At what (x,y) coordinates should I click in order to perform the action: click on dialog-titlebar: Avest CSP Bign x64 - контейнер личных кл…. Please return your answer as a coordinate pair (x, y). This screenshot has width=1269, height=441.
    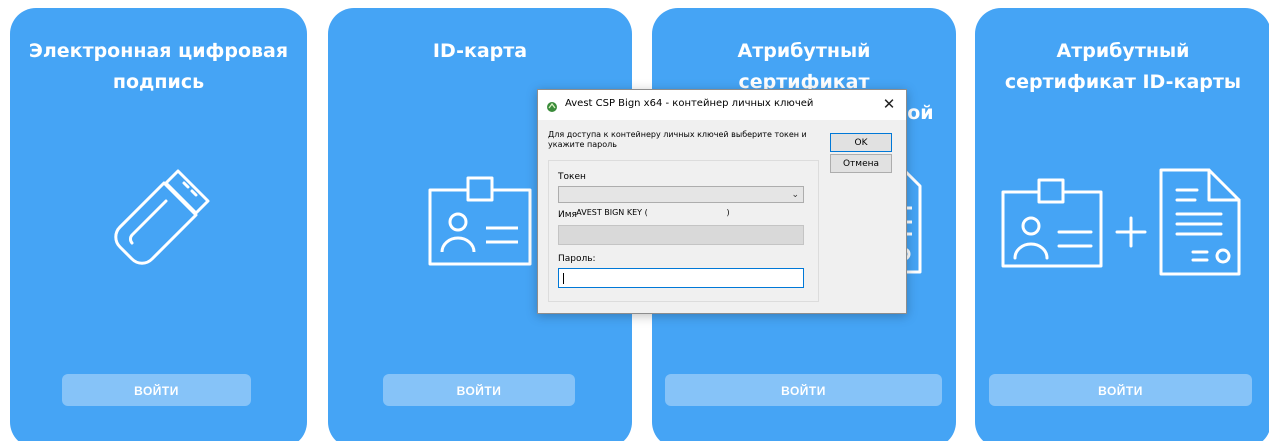
    Looking at the image, I should click on (722, 105).